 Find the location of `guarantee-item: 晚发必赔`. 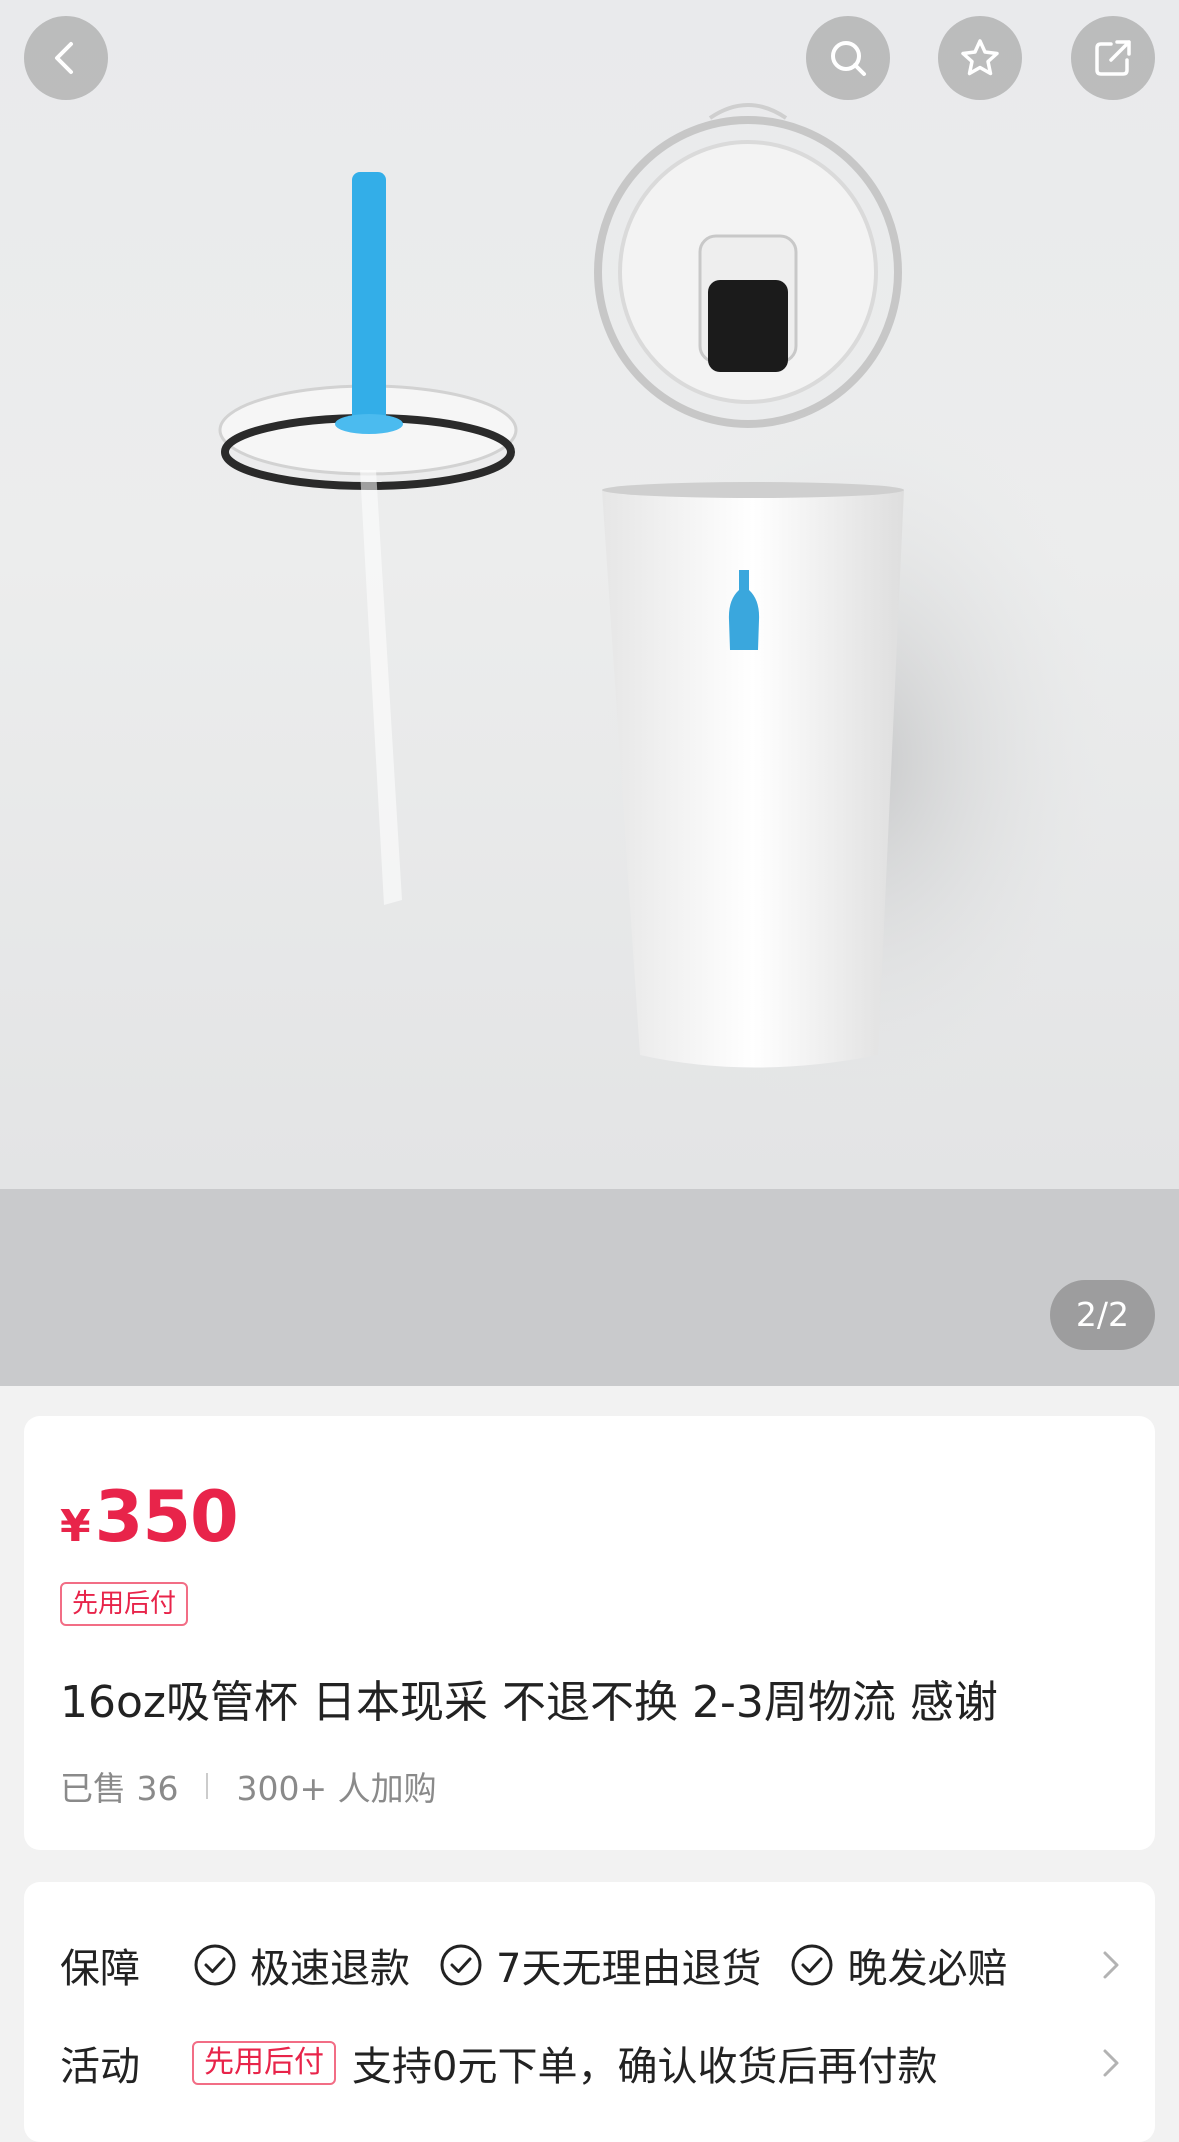

guarantee-item: 晚发必赔 is located at coordinates (898, 1965).